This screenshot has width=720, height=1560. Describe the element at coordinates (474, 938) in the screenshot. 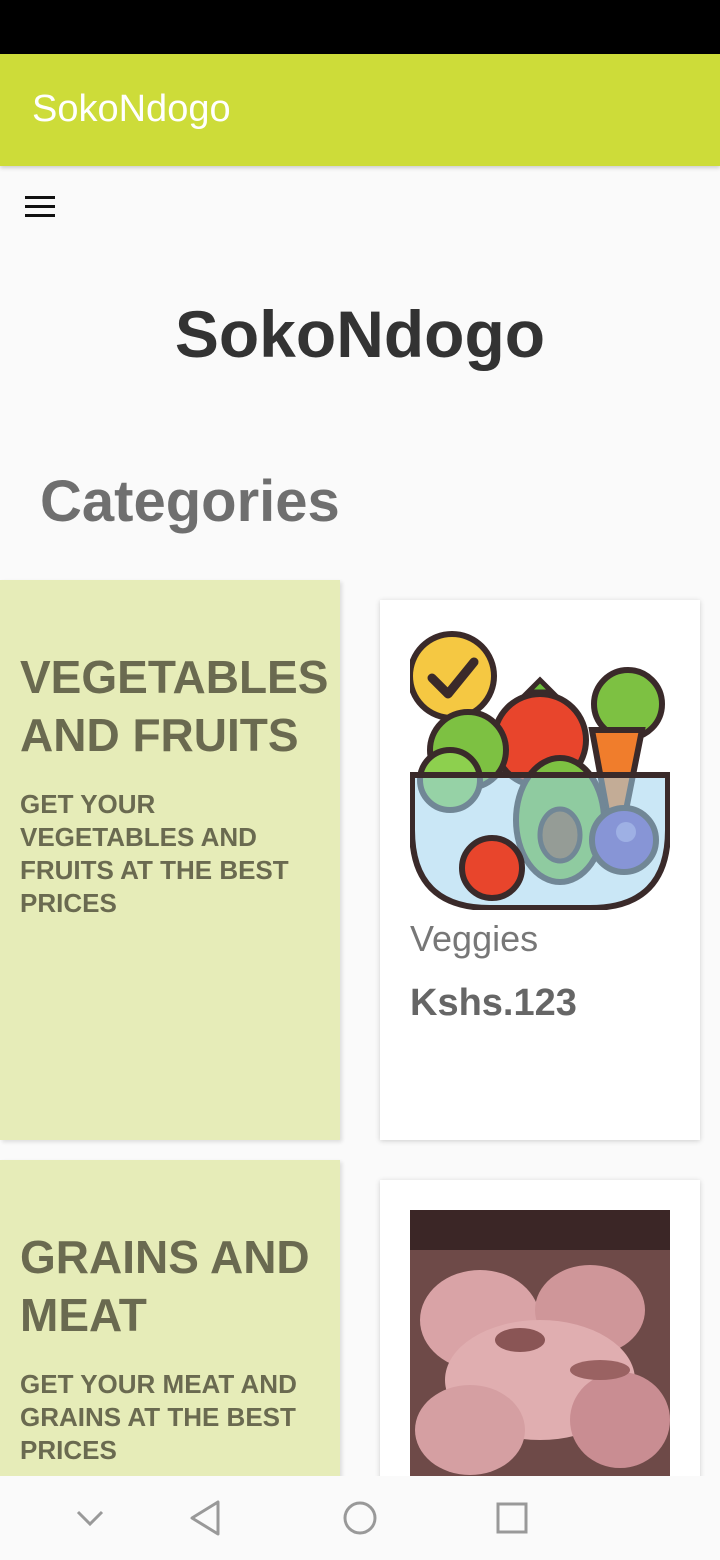

I see `product-name: Veggies` at that location.